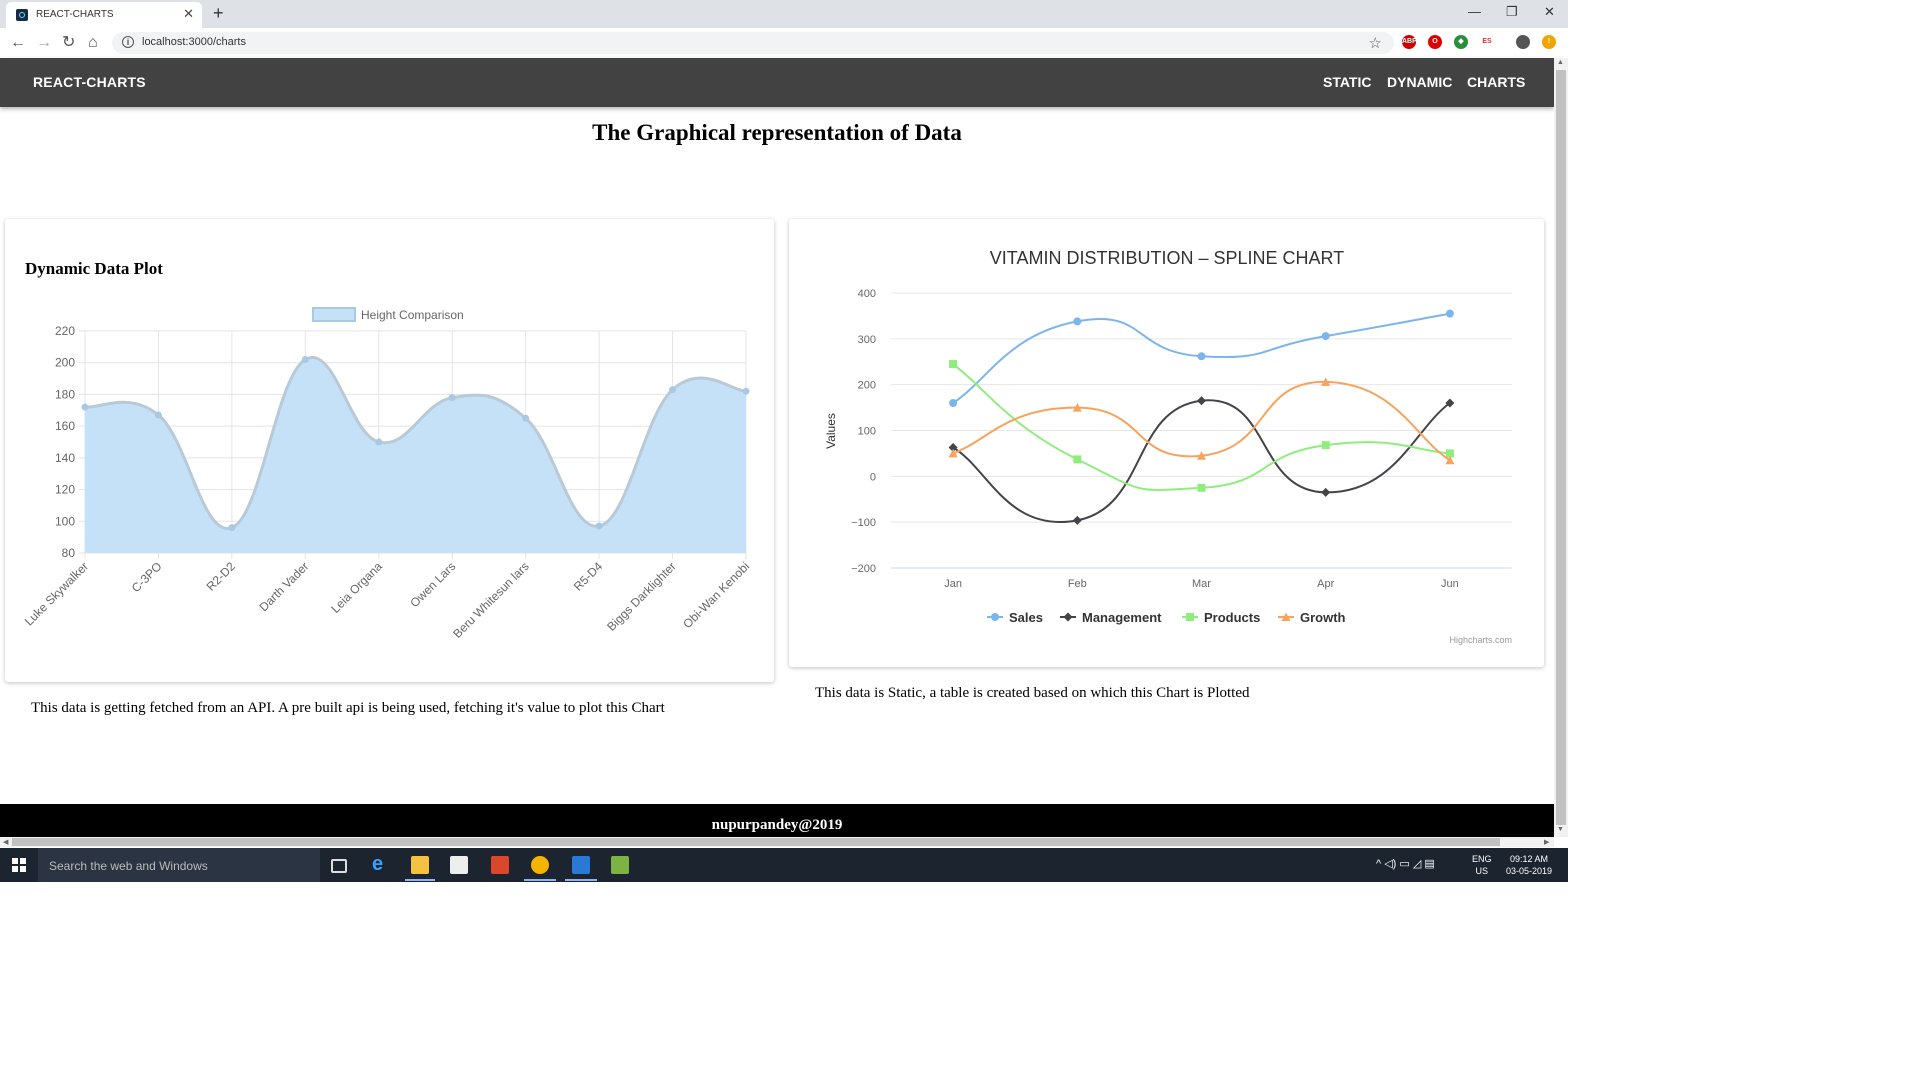 This screenshot has width=1920, height=1080. I want to click on vertical-scrollbar: ▲ ▼, so click(1561, 447).